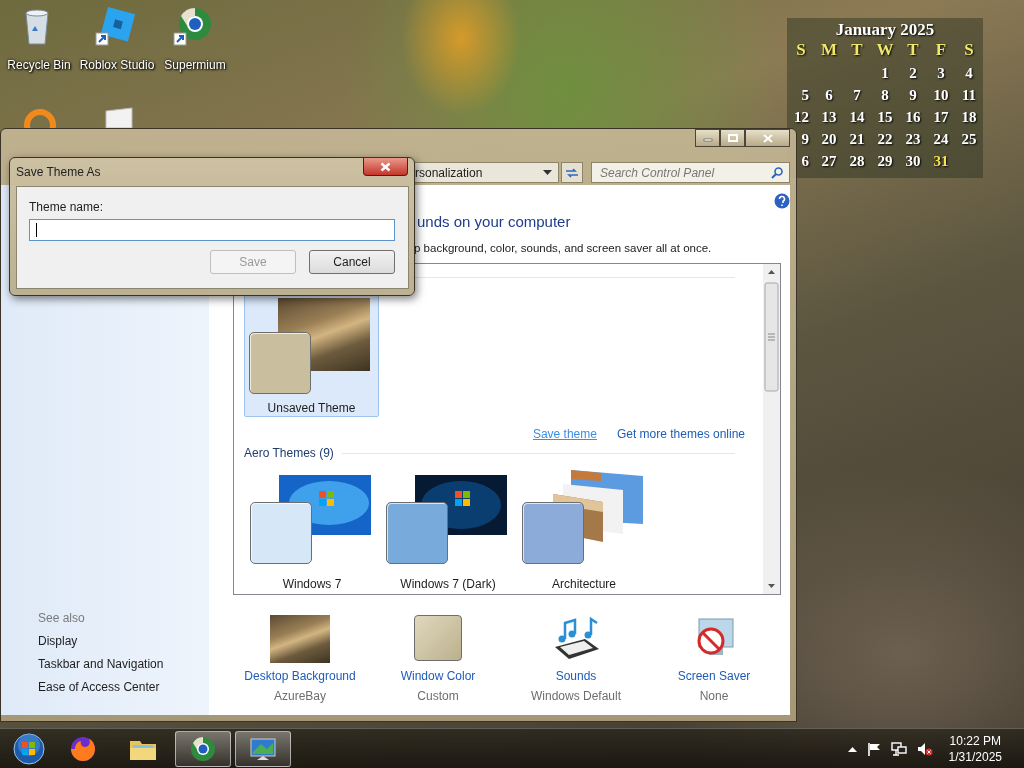 The image size is (1024, 768). What do you see at coordinates (852, 748) in the screenshot?
I see `show-hidden-icons-icon` at bounding box center [852, 748].